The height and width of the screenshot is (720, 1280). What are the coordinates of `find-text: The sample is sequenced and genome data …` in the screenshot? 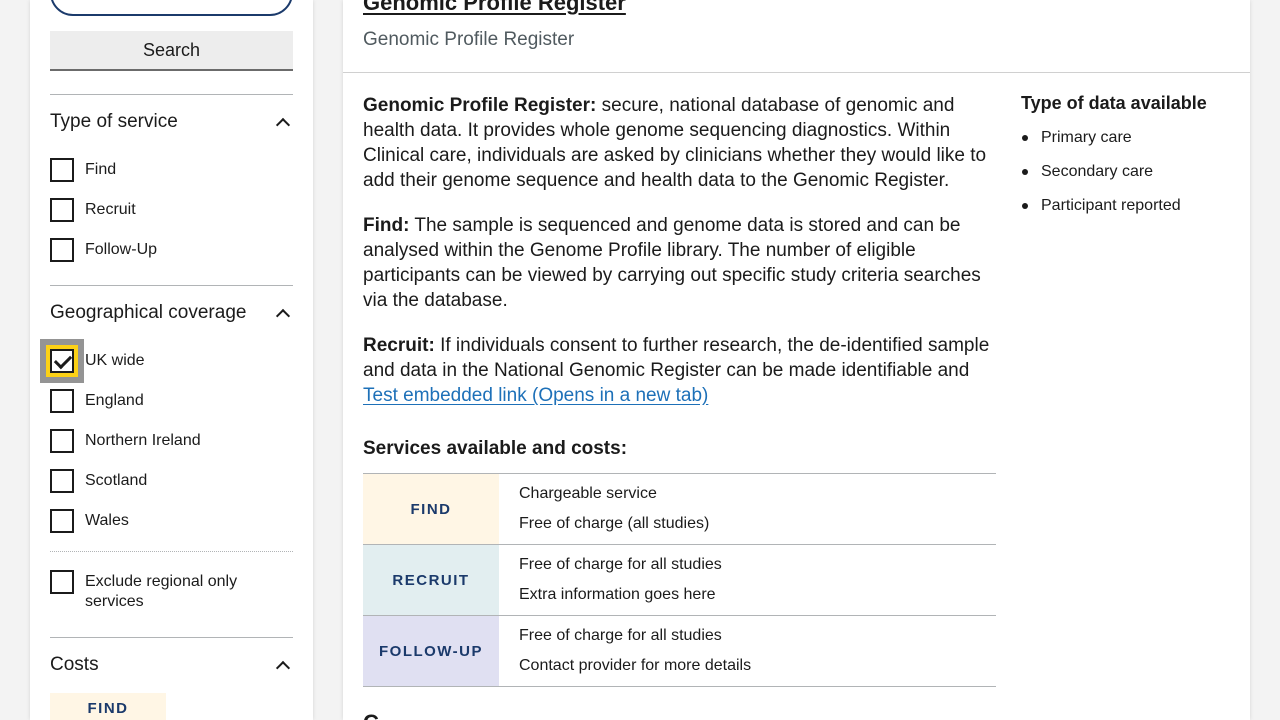 It's located at (672, 263).